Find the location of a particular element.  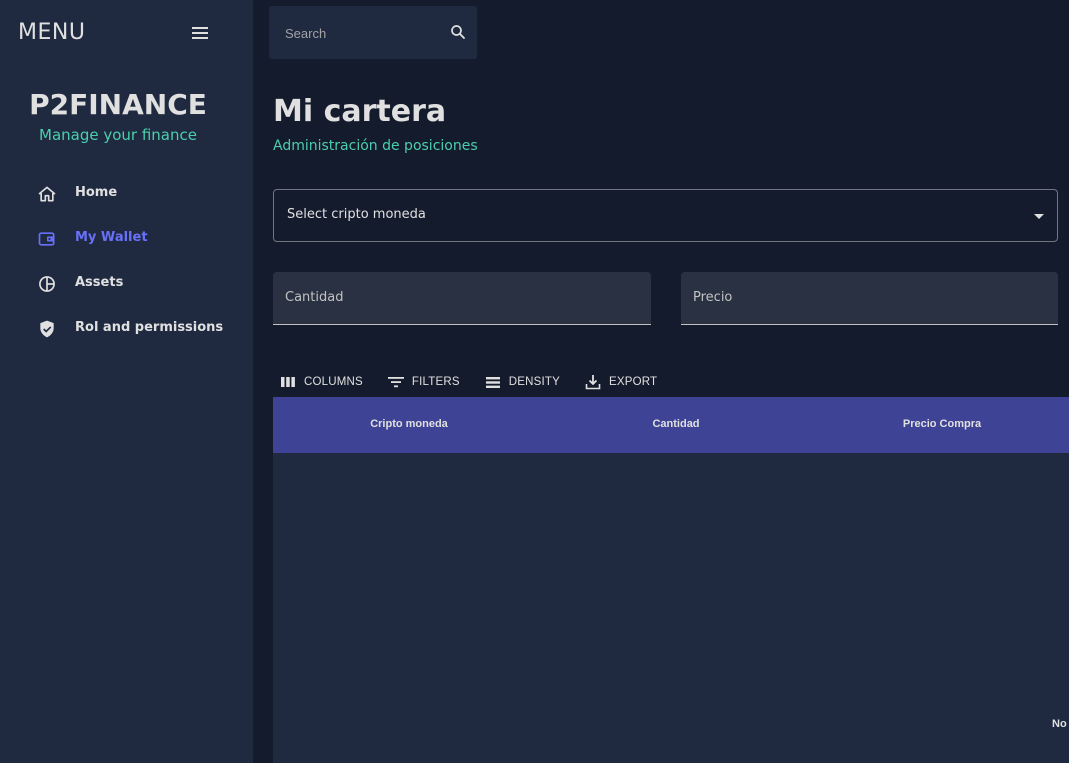

menu-title: MENU is located at coordinates (52, 32).